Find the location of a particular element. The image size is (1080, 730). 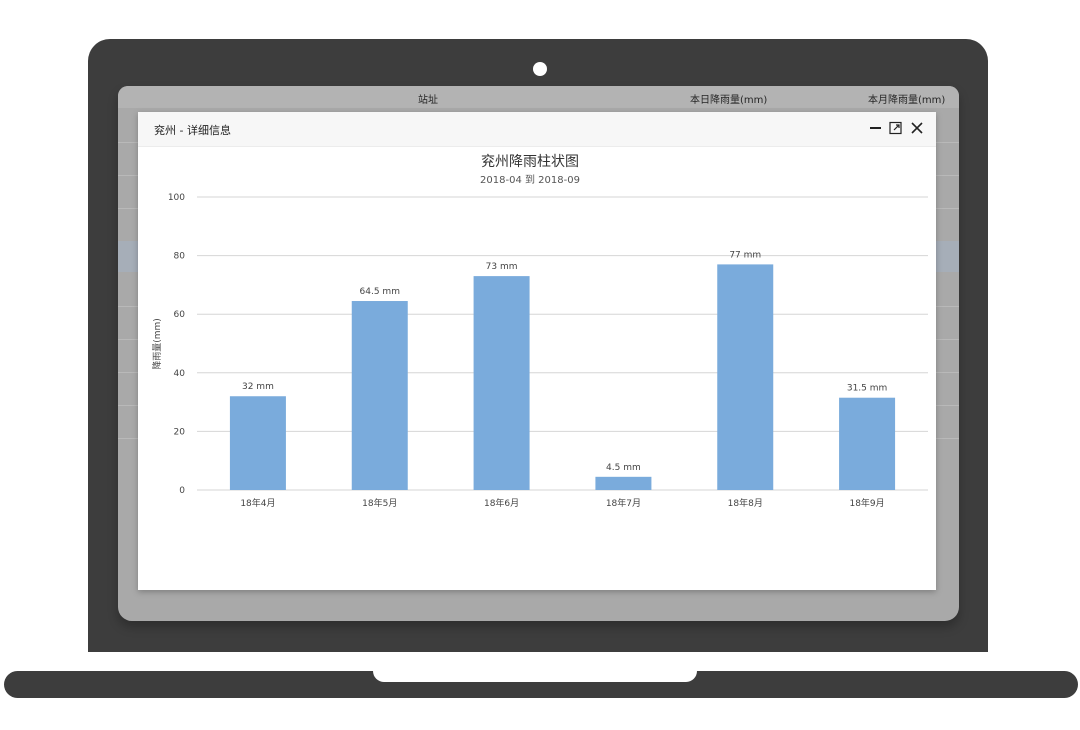

y-tick-label: 40 is located at coordinates (180, 374).